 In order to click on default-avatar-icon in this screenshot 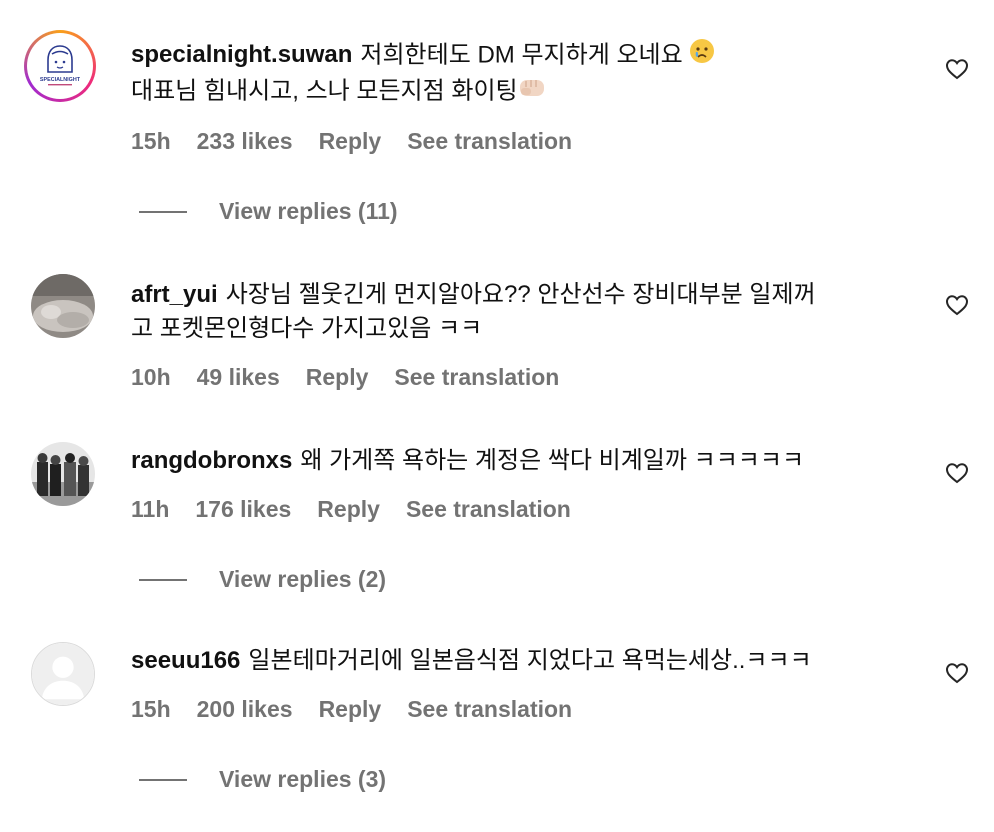, I will do `click(63, 674)`.